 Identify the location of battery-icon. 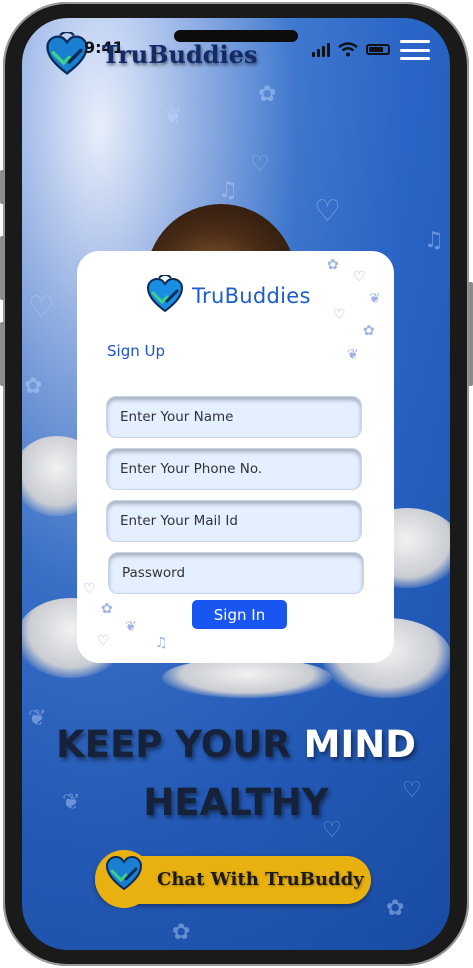
(378, 49).